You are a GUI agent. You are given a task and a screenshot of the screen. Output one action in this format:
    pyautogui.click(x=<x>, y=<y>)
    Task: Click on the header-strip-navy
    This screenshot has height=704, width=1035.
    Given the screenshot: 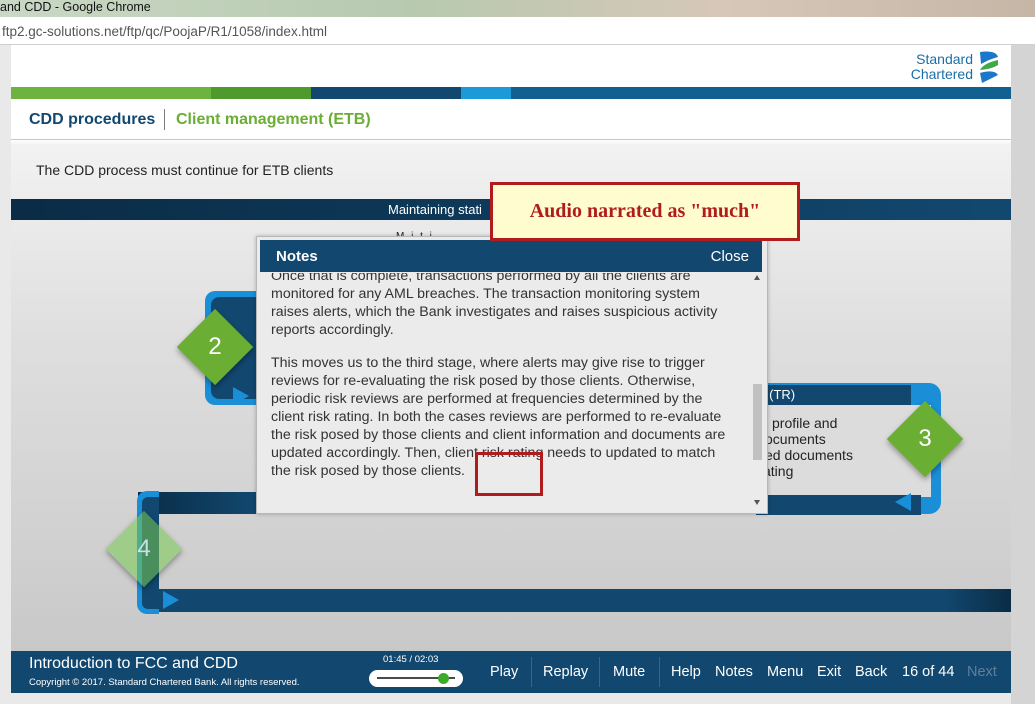 What is the action you would take?
    pyautogui.click(x=386, y=93)
    